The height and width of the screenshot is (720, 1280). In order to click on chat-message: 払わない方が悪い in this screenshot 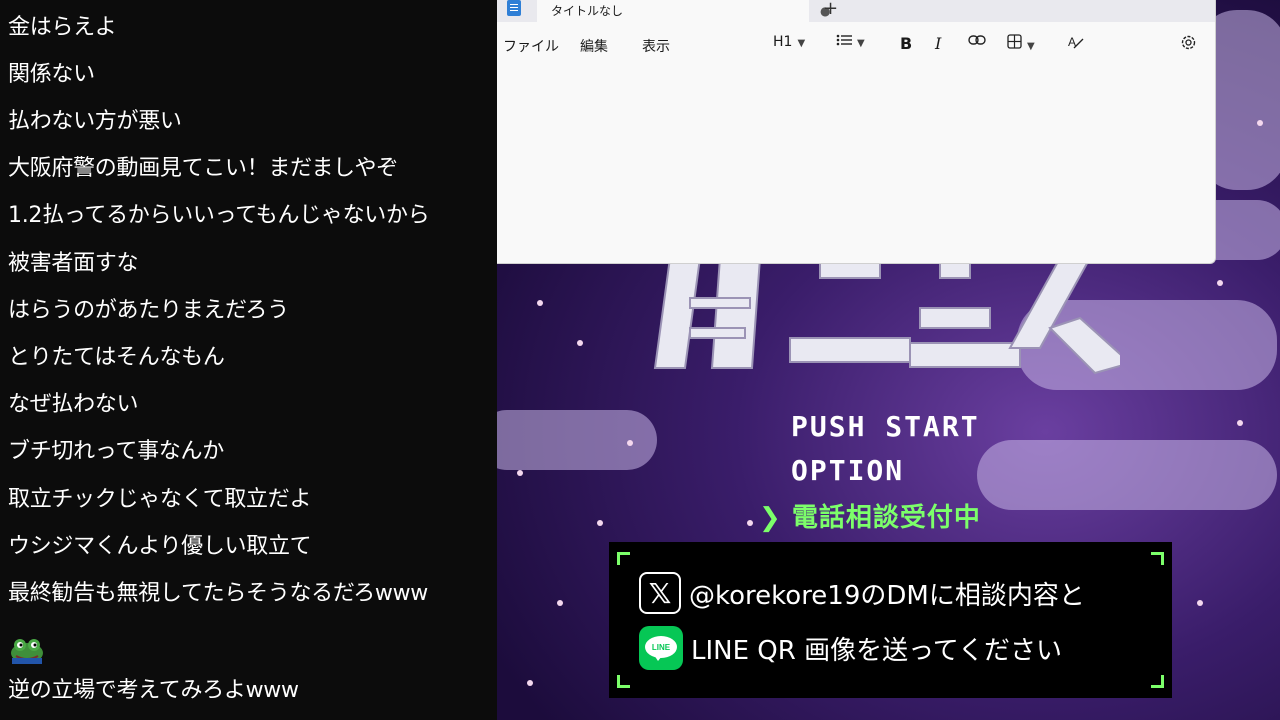, I will do `click(95, 121)`.